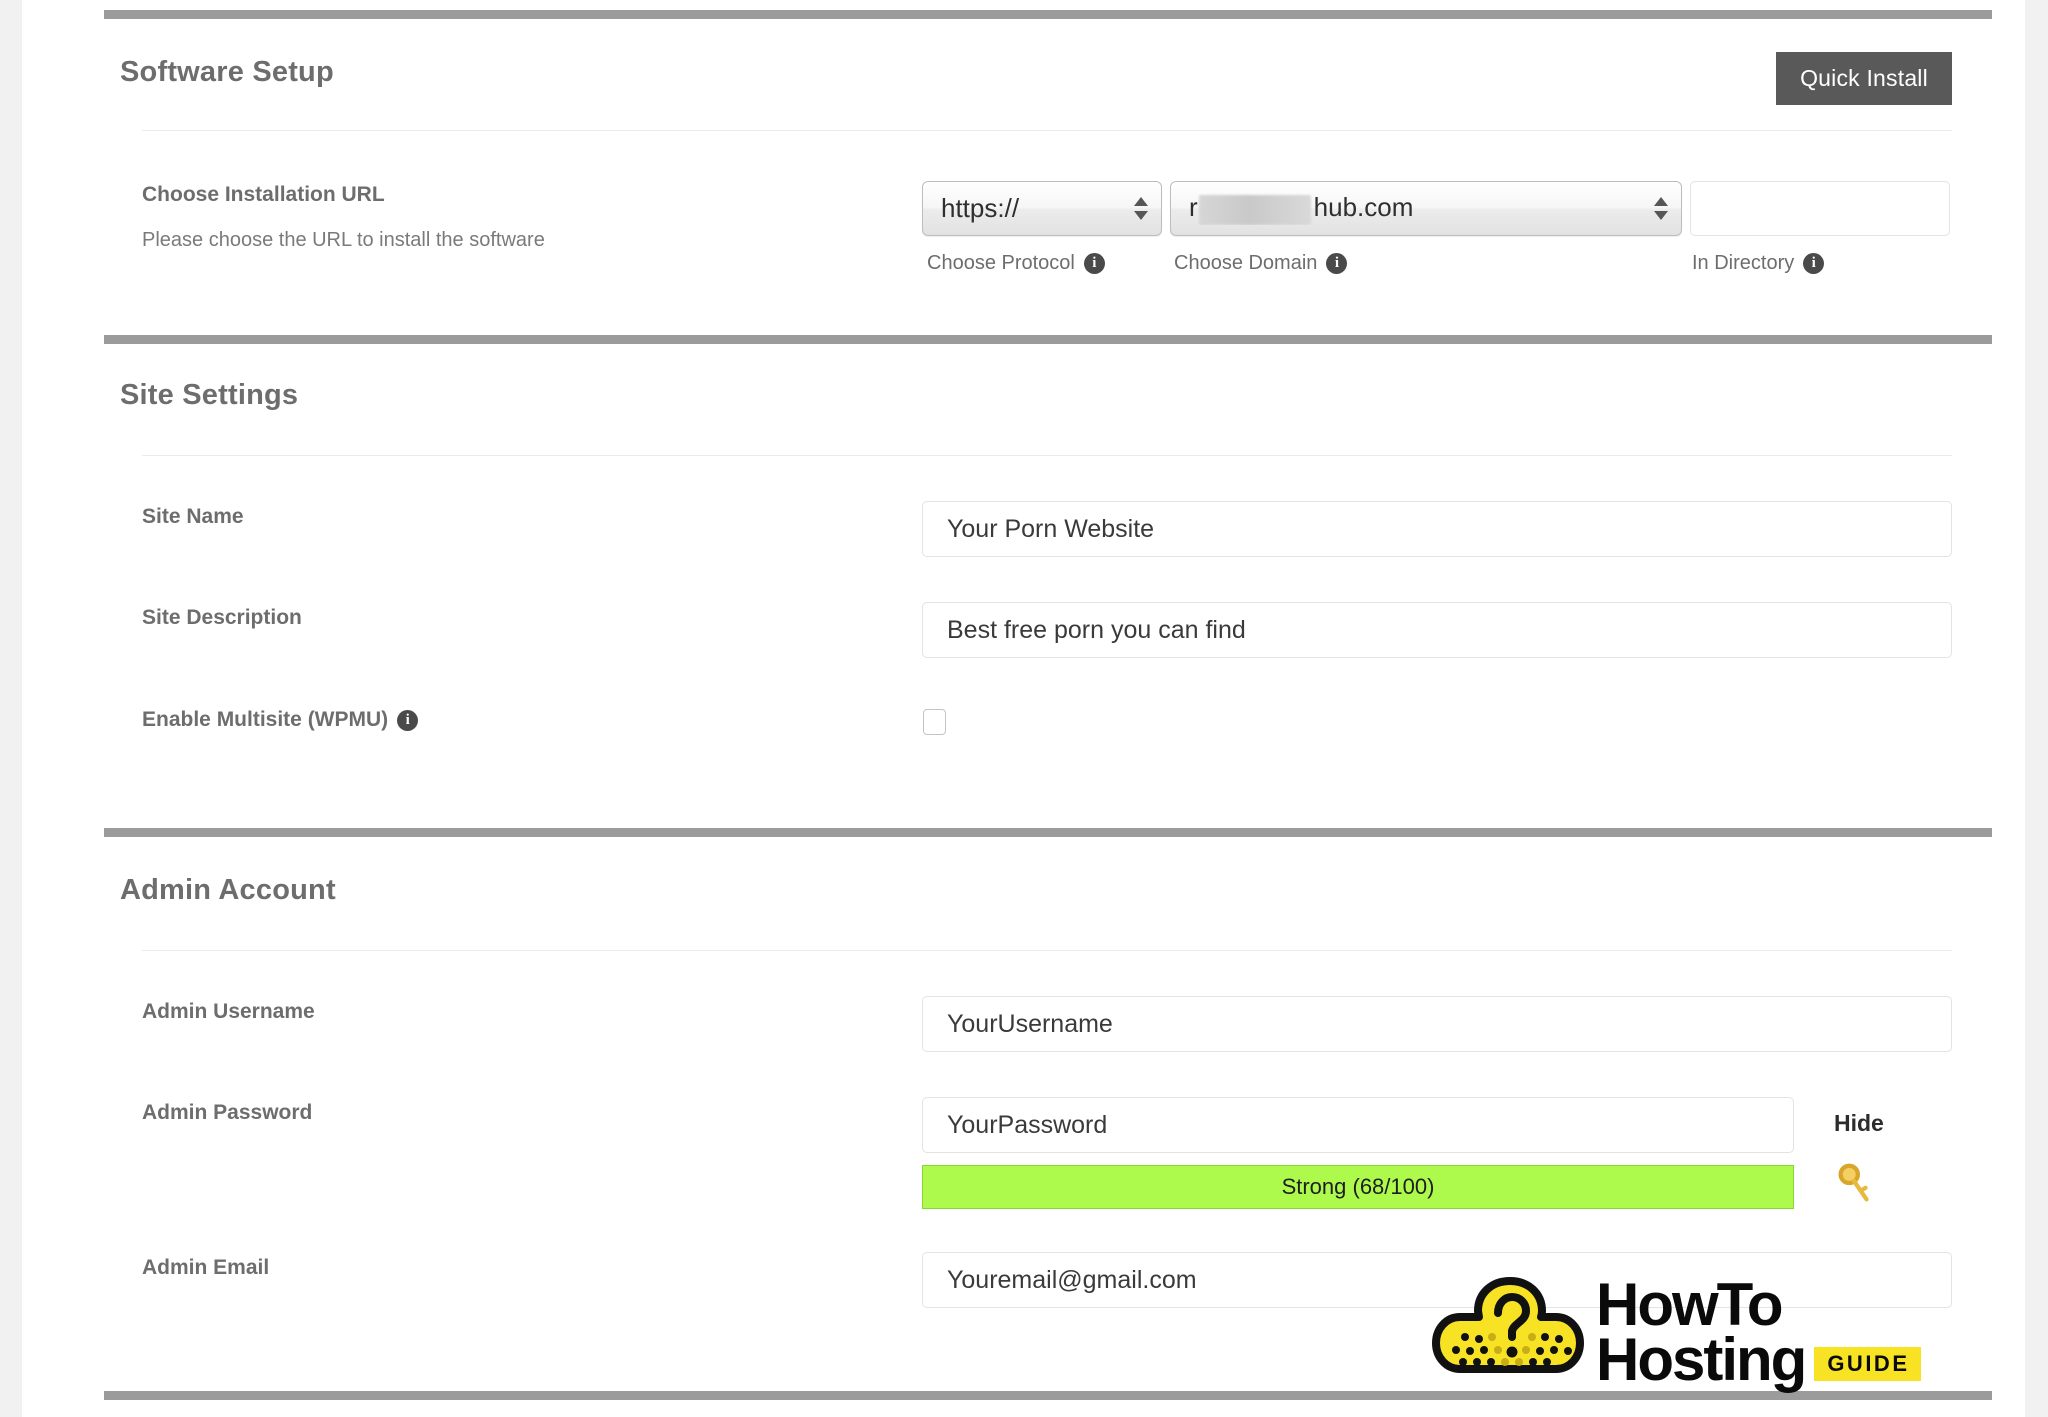  What do you see at coordinates (1743, 263) in the screenshot?
I see `in-directory-caption-text: In Directory` at bounding box center [1743, 263].